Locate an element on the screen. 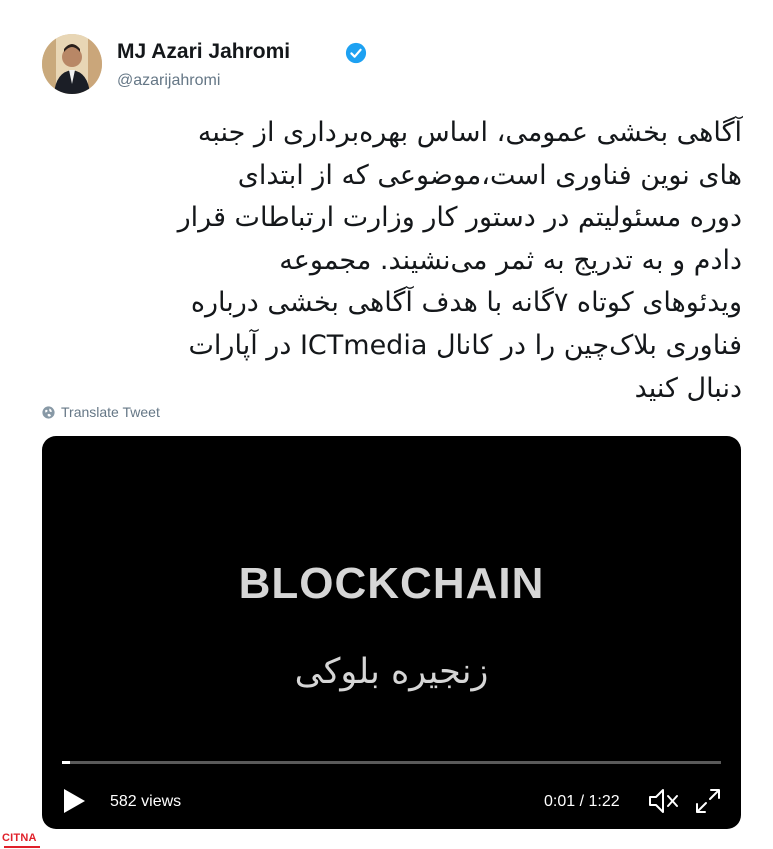 The height and width of the screenshot is (849, 773). translate-tweet-link: Translate Tweet is located at coordinates (101, 412).